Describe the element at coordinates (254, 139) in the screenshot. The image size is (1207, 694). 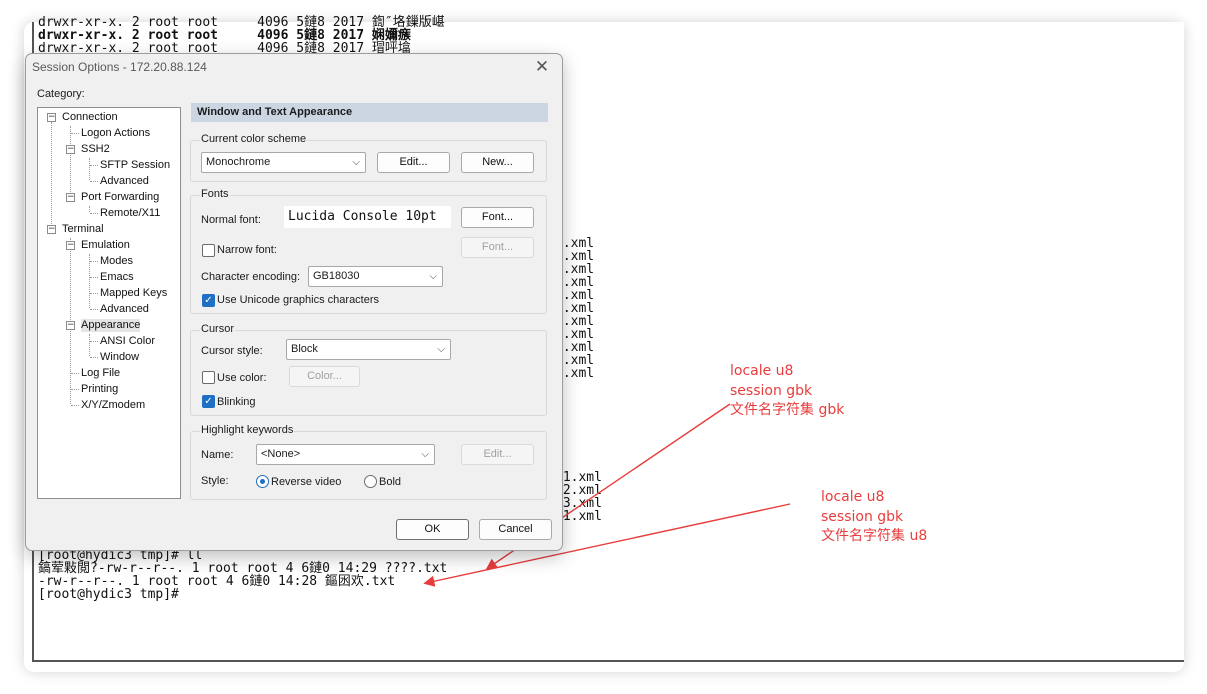
I see `group-title: Current color scheme` at that location.